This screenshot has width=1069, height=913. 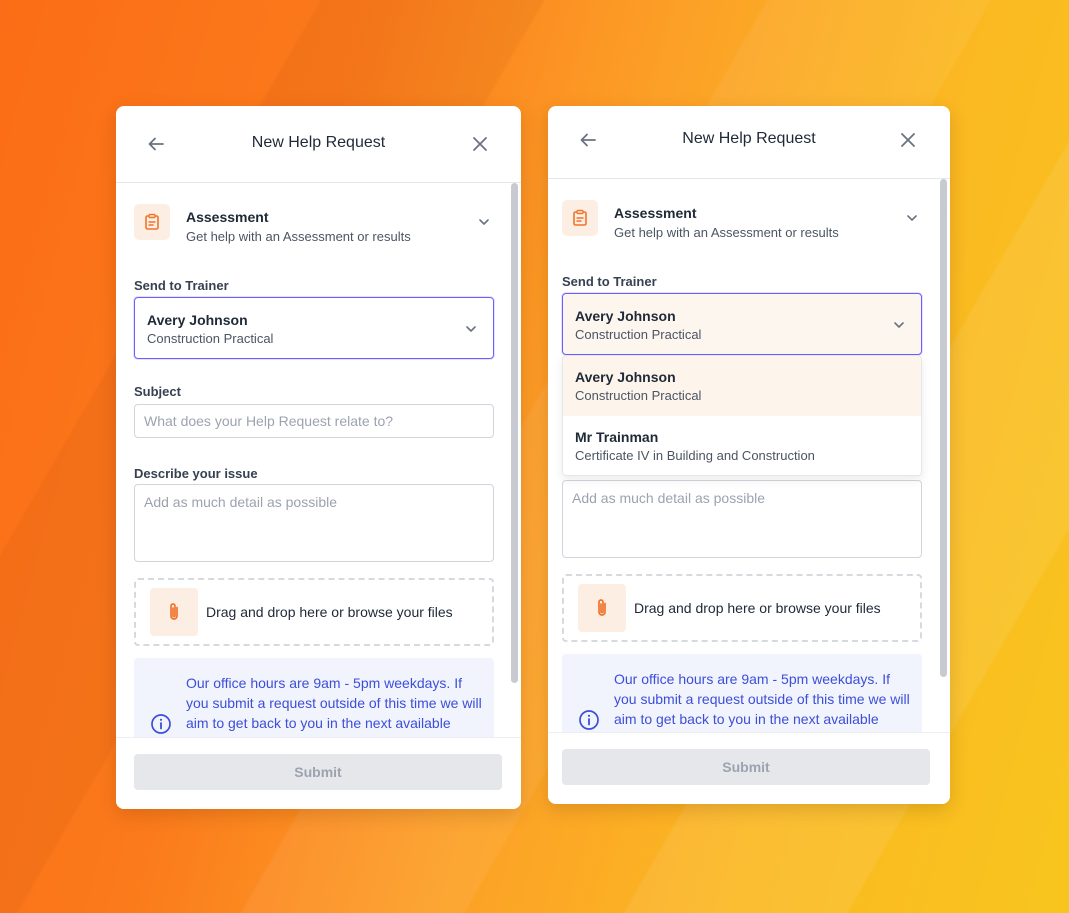 What do you see at coordinates (625, 377) in the screenshot?
I see `trainer-option-name: Avery Johnson` at bounding box center [625, 377].